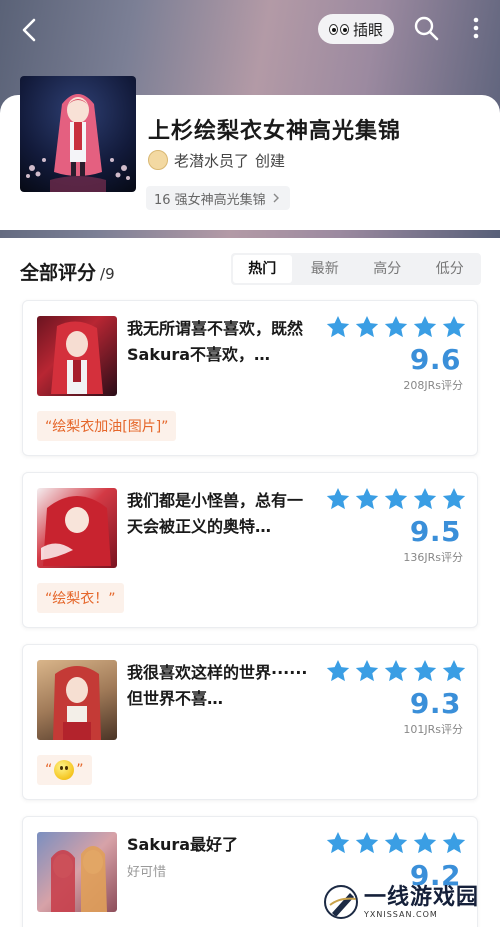 The height and width of the screenshot is (927, 500). What do you see at coordinates (401, 914) in the screenshot?
I see `watermark-url: YXNISSAN.COM` at bounding box center [401, 914].